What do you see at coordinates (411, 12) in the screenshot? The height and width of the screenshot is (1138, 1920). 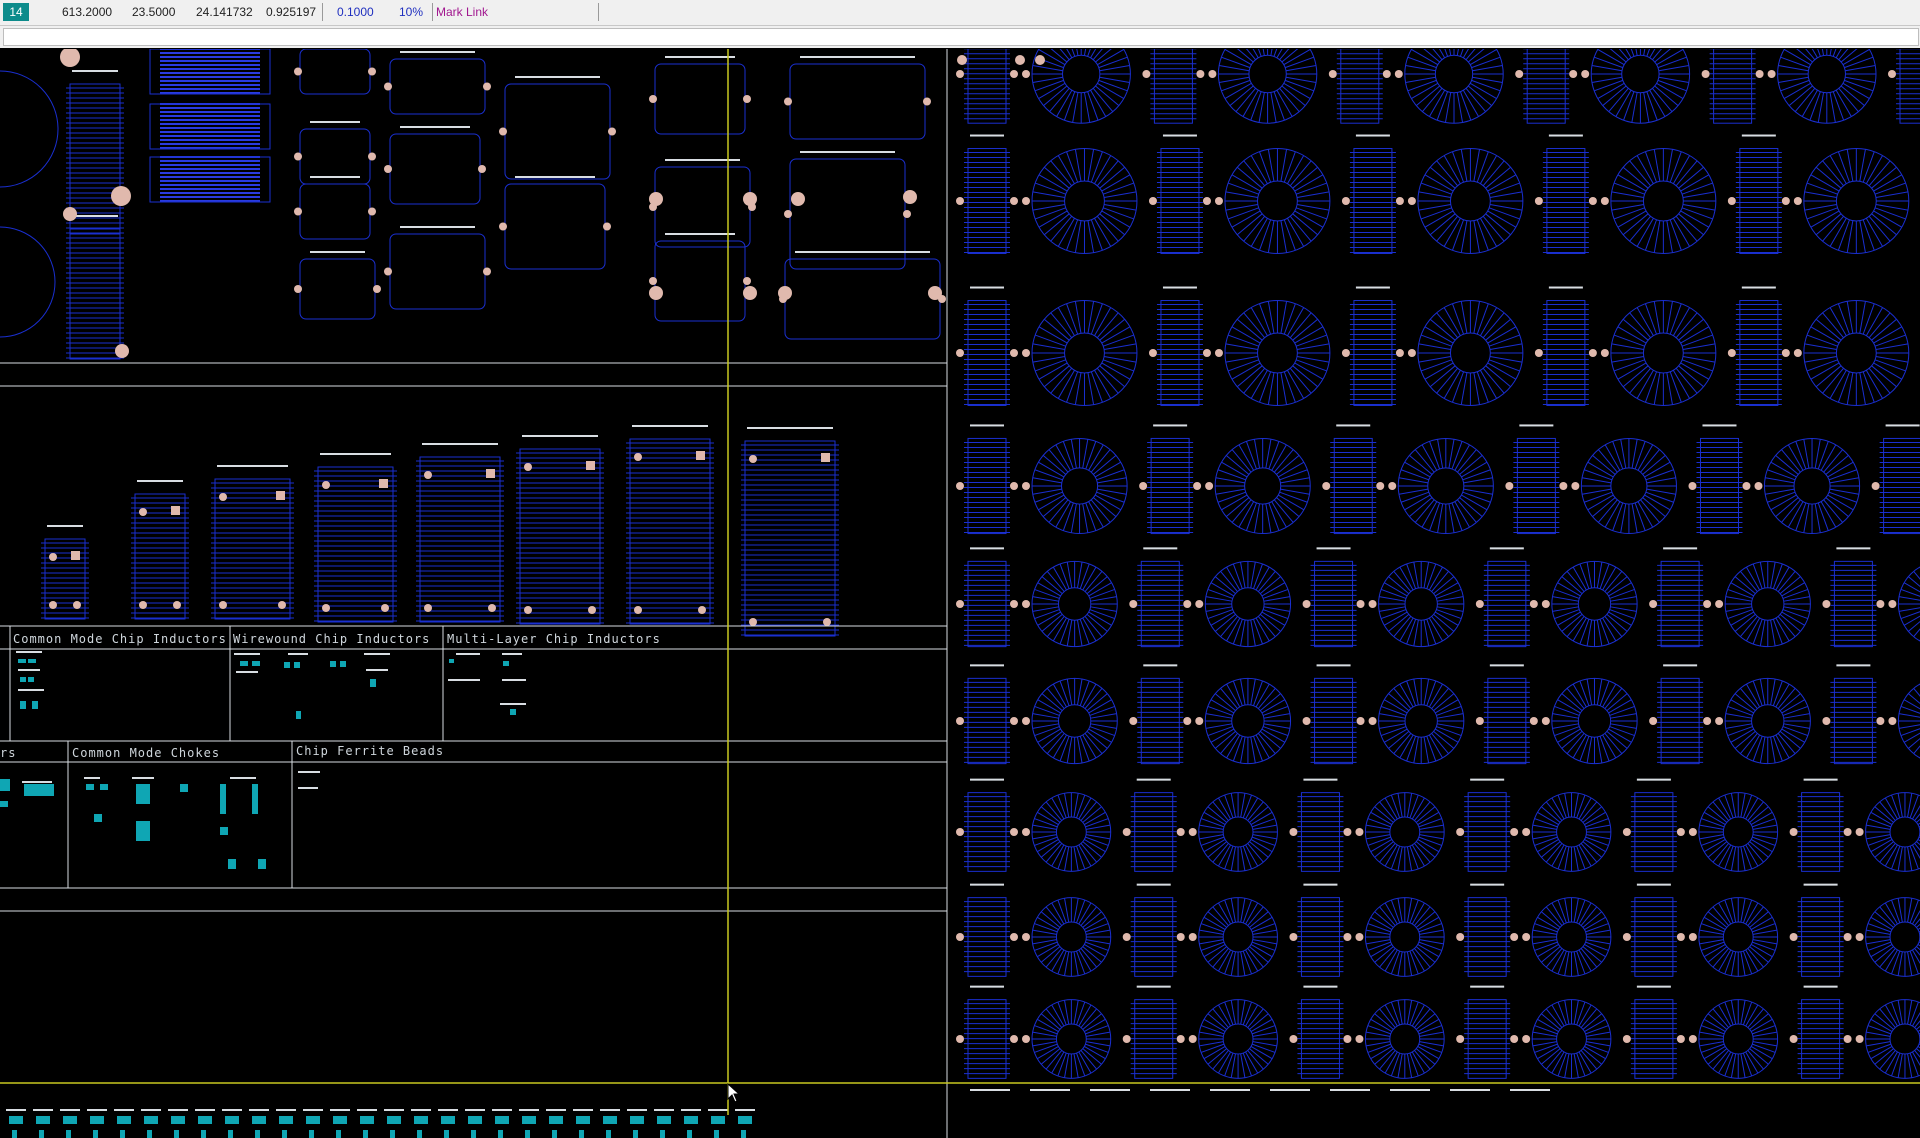 I see `zoom-level-readout: 10%` at bounding box center [411, 12].